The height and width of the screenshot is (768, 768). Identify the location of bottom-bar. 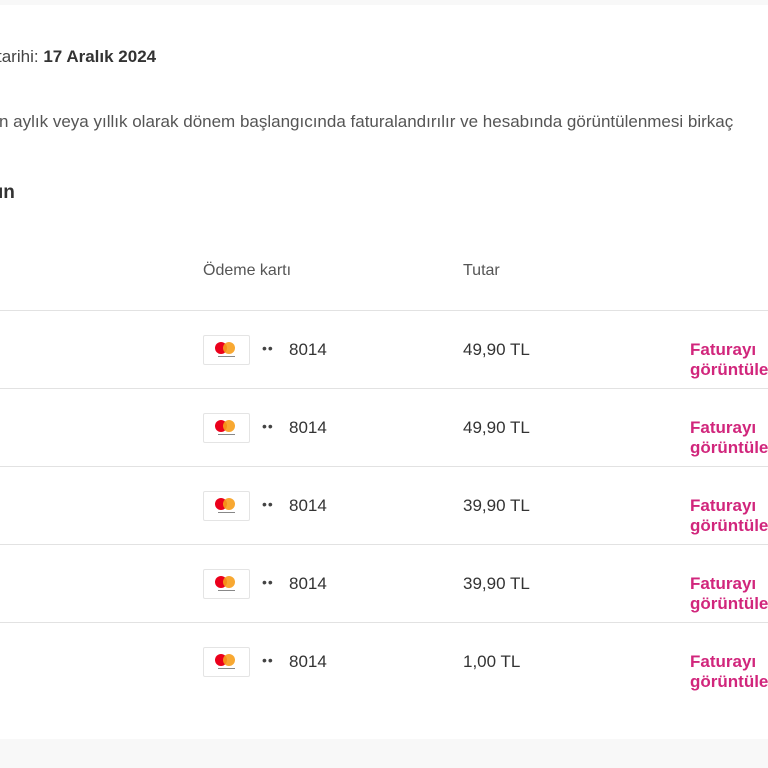
(384, 753).